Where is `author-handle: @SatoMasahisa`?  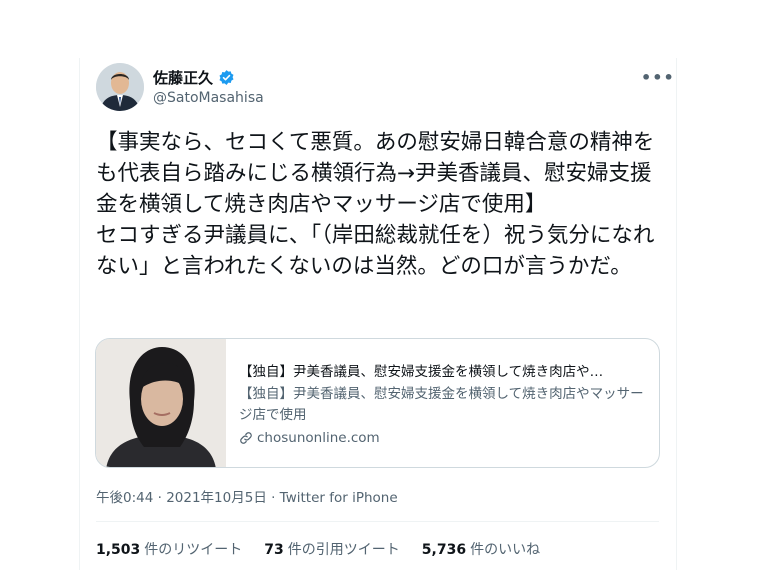
author-handle: @SatoMasahisa is located at coordinates (208, 98).